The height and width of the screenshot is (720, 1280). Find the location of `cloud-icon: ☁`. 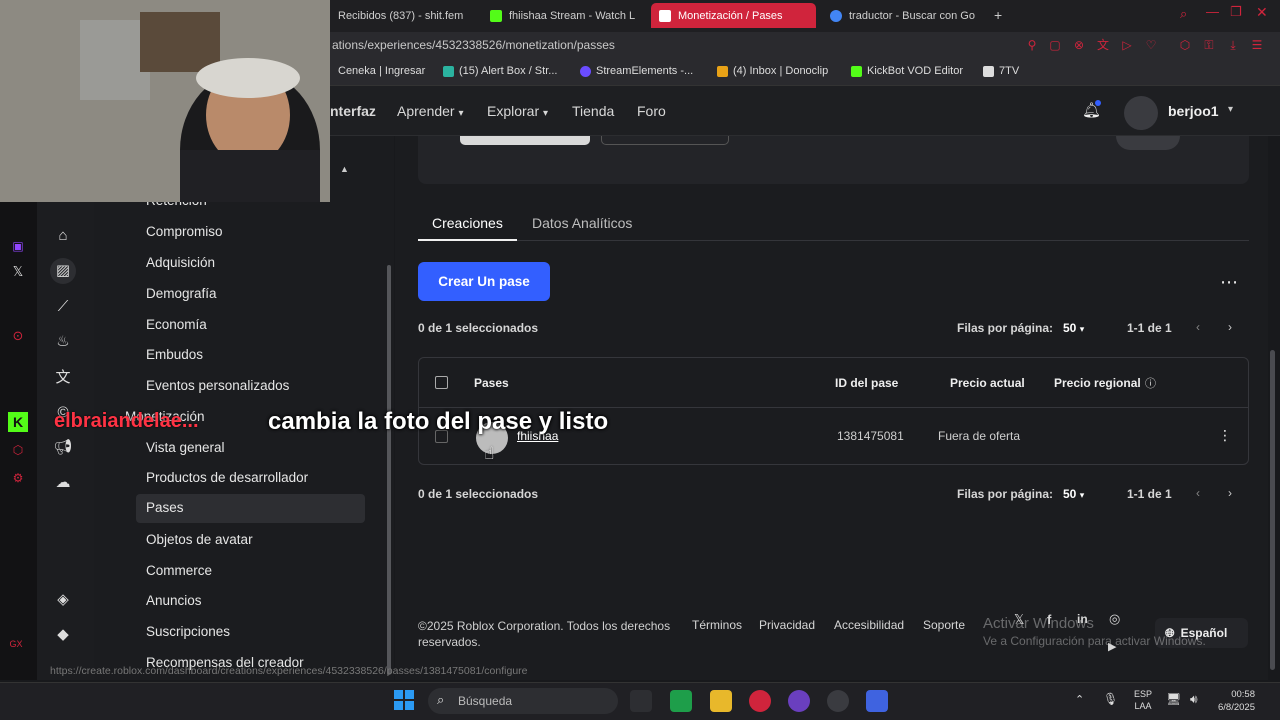

cloud-icon: ☁ is located at coordinates (63, 483).